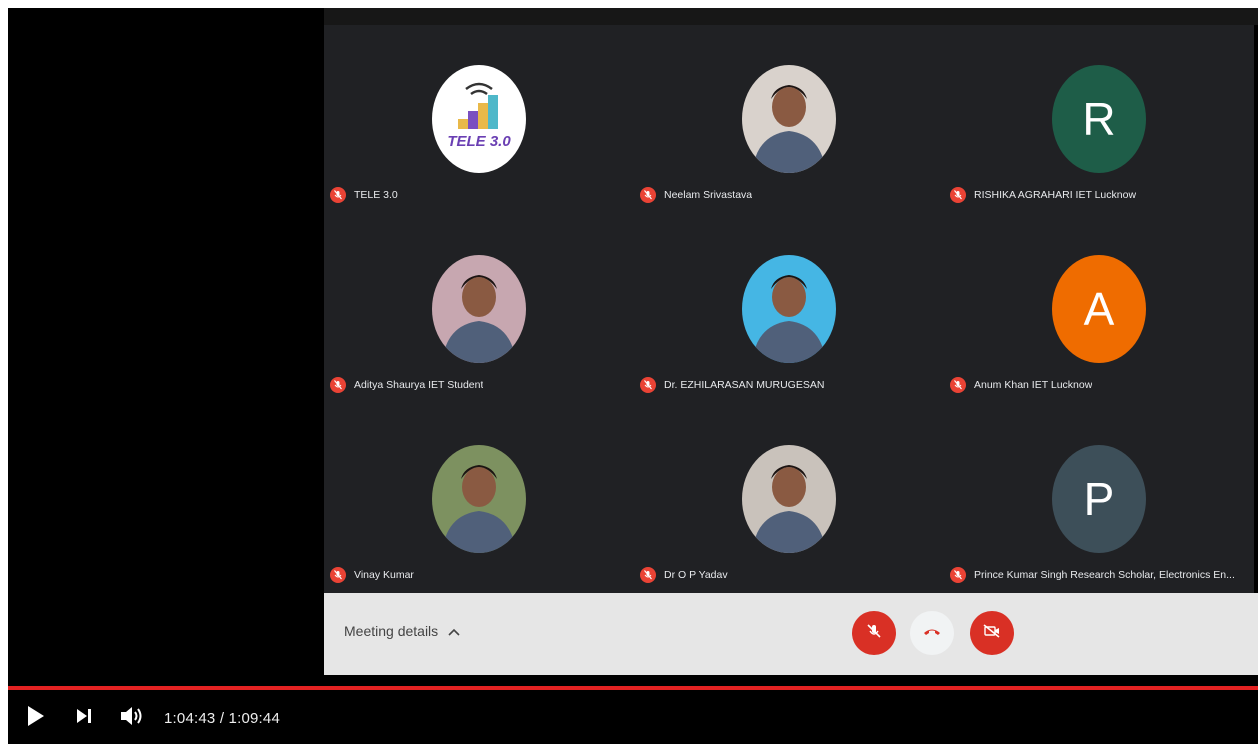 The image size is (1258, 744). Describe the element at coordinates (482, 575) in the screenshot. I see `participant-name-row: Vinay Kumar` at that location.